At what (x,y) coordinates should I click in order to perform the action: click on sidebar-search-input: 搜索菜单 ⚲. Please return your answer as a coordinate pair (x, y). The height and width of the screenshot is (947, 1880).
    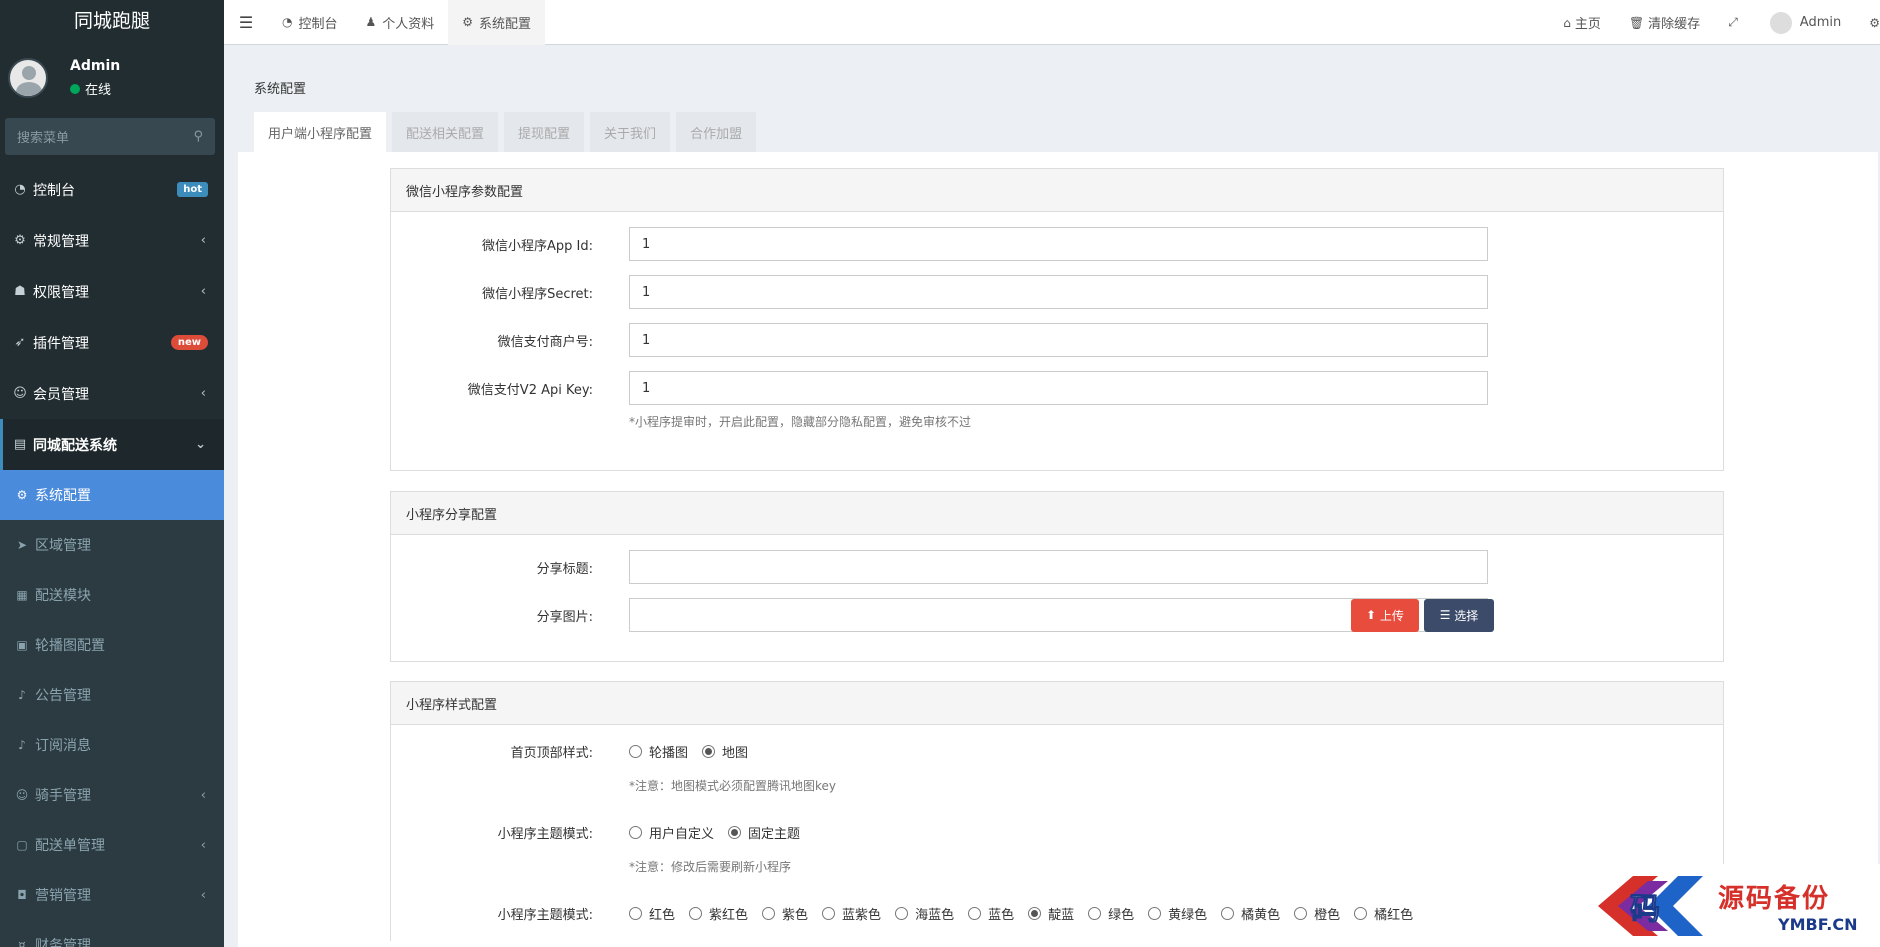
    Looking at the image, I should click on (110, 136).